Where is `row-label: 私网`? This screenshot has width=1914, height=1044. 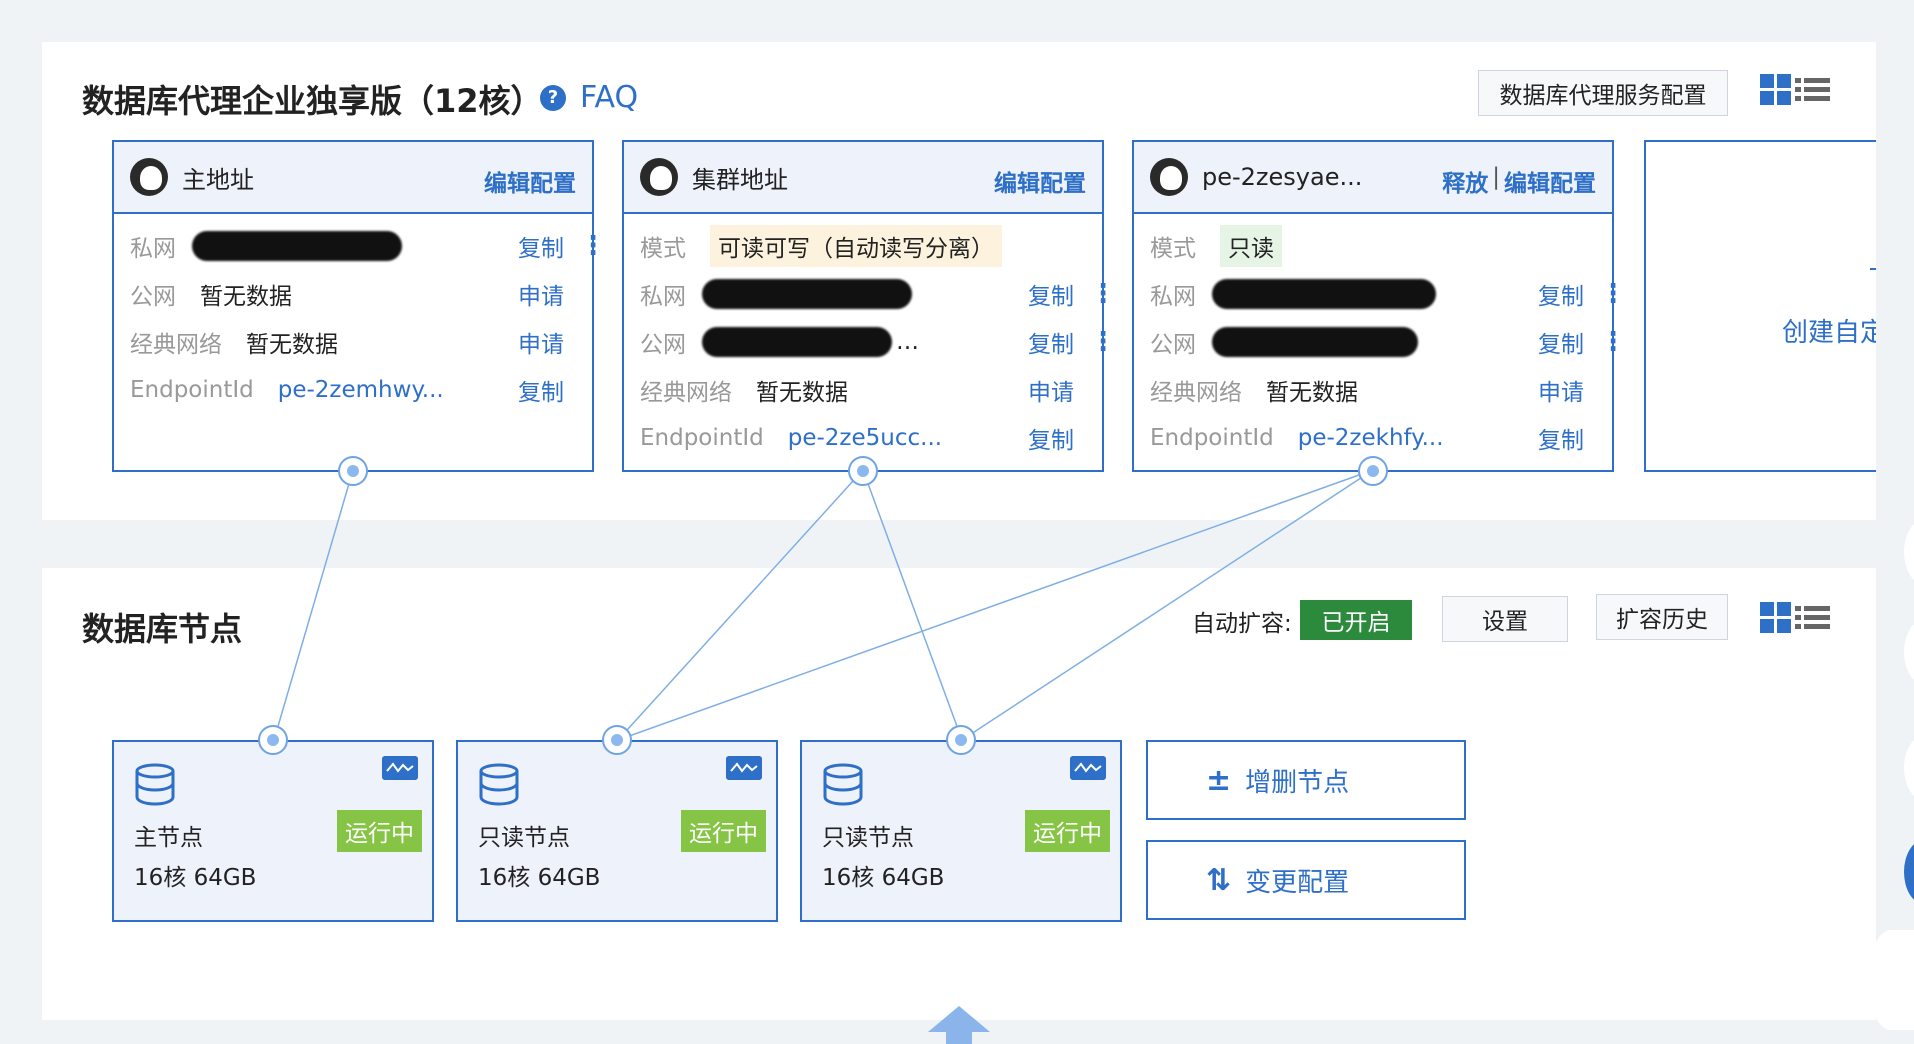 row-label: 私网 is located at coordinates (663, 297).